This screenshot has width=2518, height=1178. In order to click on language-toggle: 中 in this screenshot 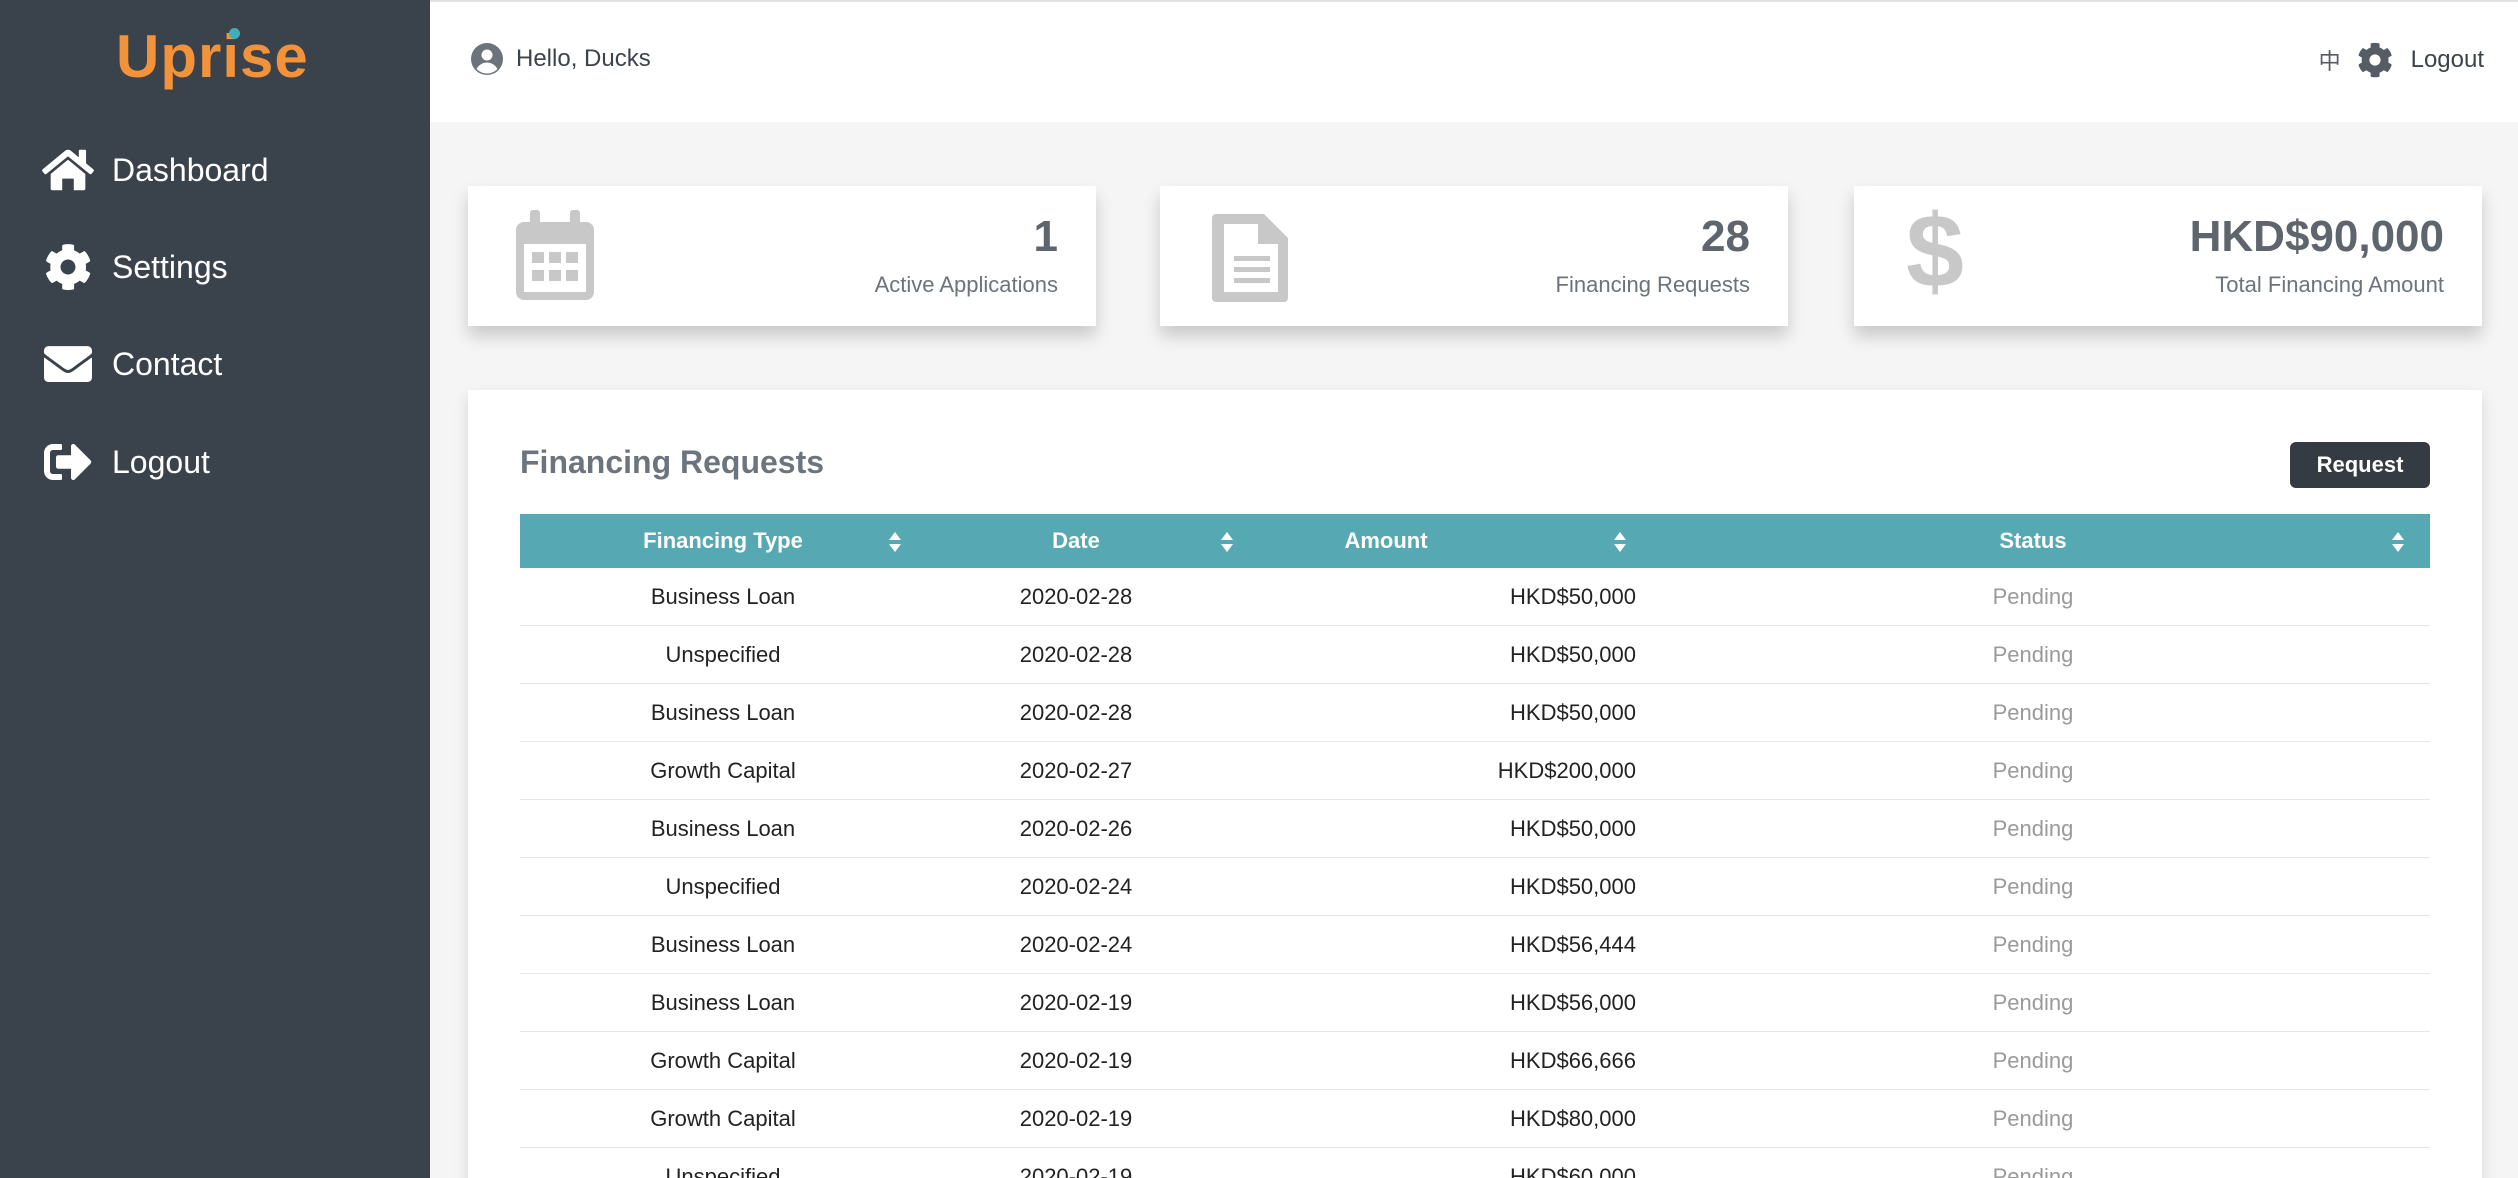, I will do `click(2330, 60)`.